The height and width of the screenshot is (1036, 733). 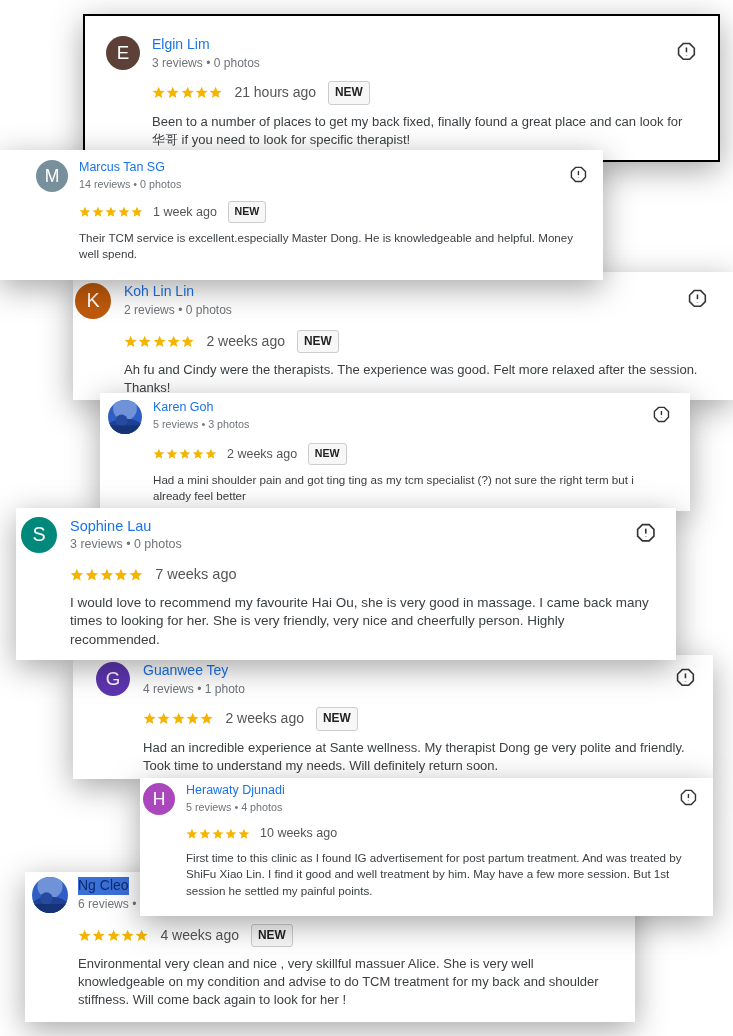 What do you see at coordinates (235, 791) in the screenshot?
I see `reviewer-name: Herawaty Djunadi` at bounding box center [235, 791].